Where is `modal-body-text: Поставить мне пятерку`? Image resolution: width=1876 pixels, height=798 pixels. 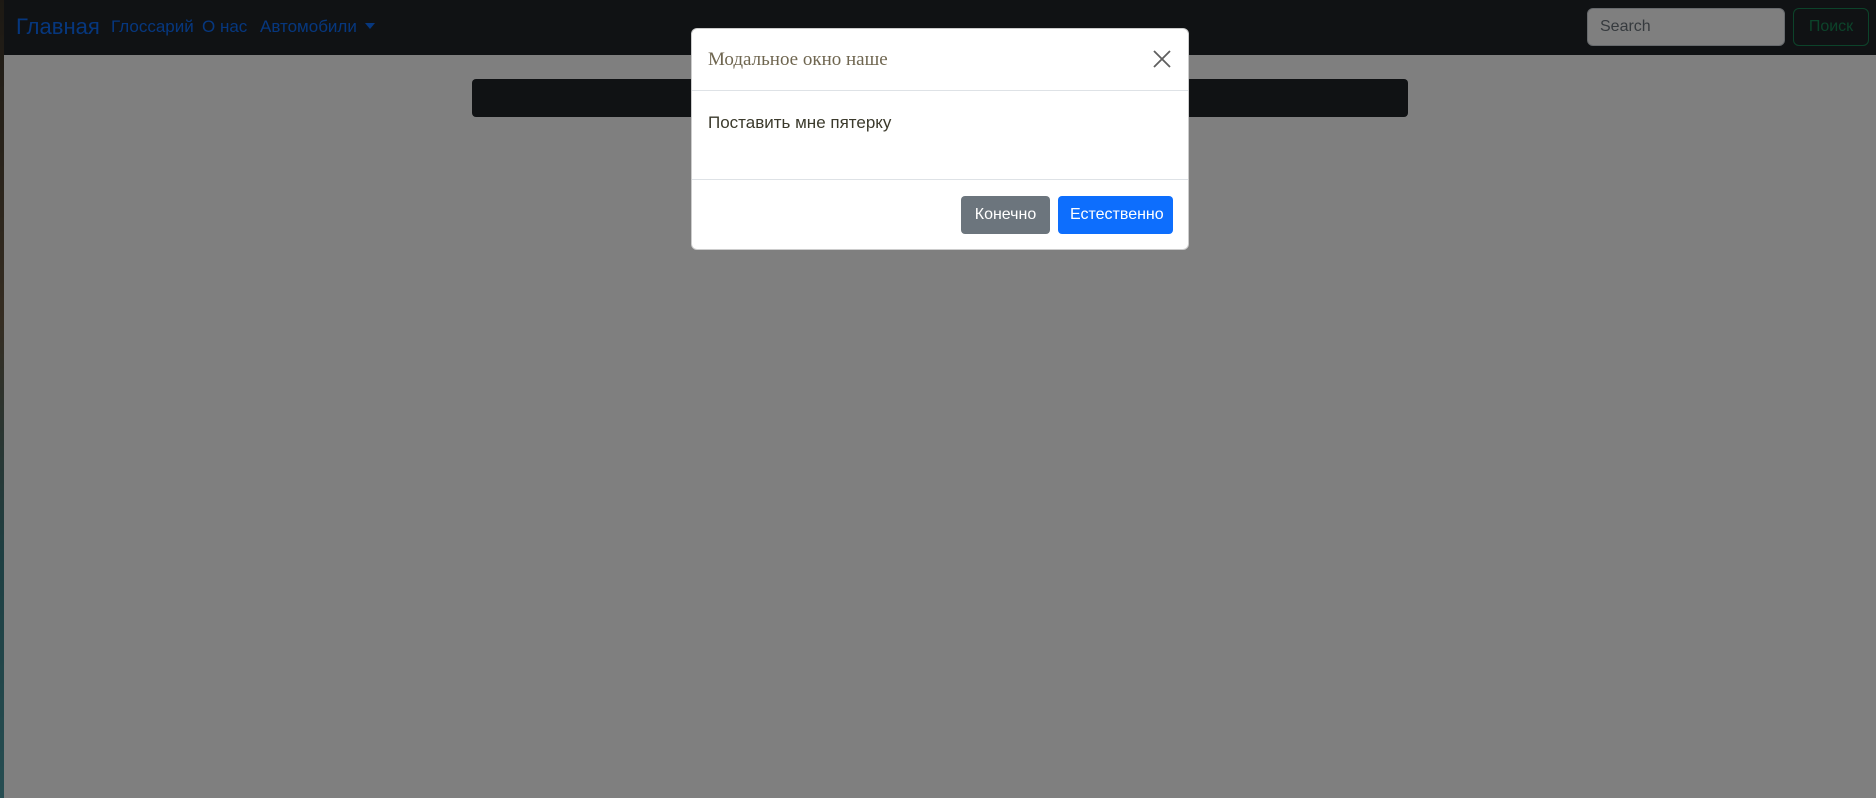 modal-body-text: Поставить мне пятерку is located at coordinates (800, 122).